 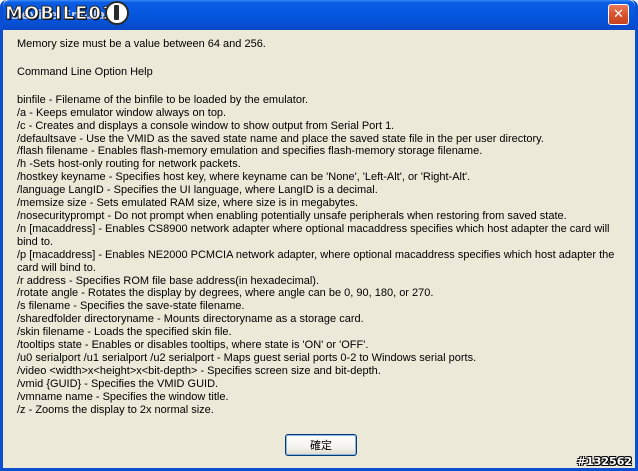 I want to click on ok-button-label: 確定, so click(x=321, y=445).